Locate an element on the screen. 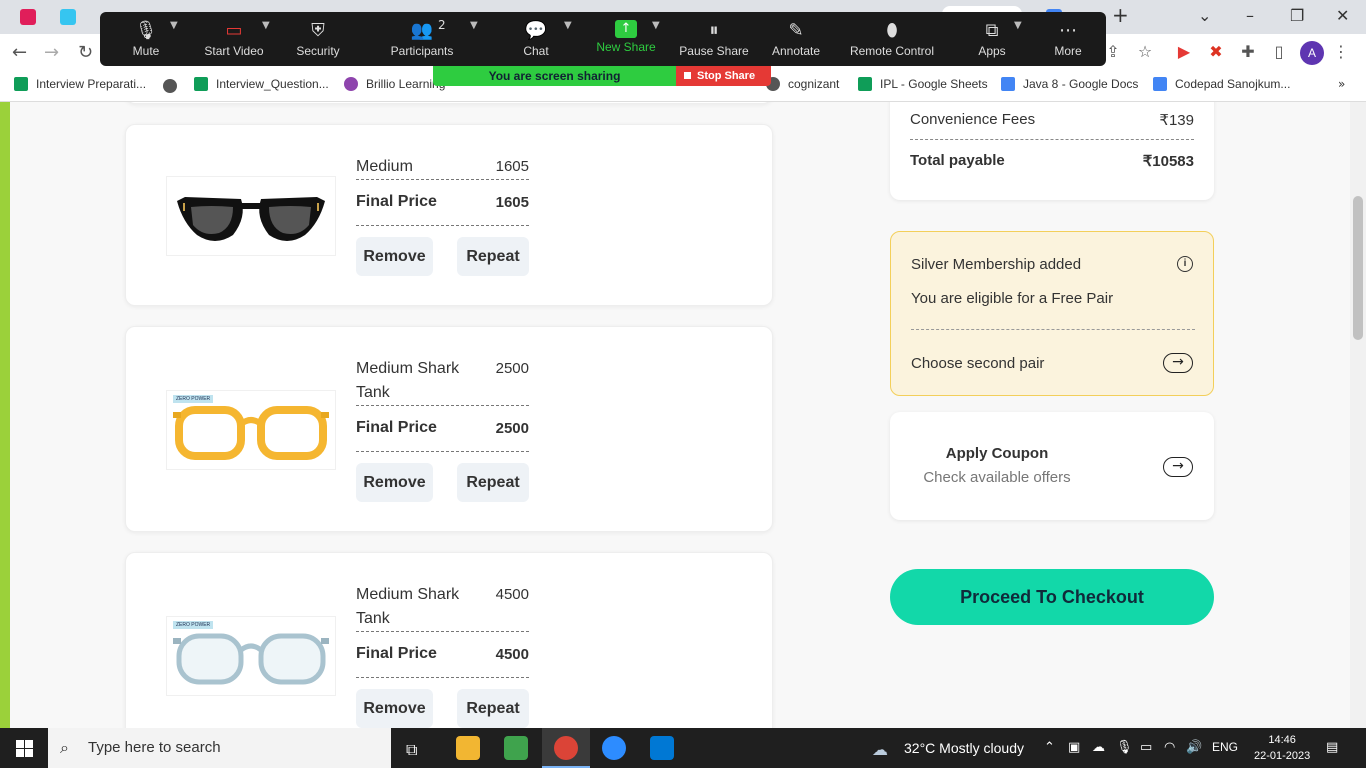 The width and height of the screenshot is (1366, 768). system-clock: 14:46 22-01-2023 is located at coordinates (1282, 748).